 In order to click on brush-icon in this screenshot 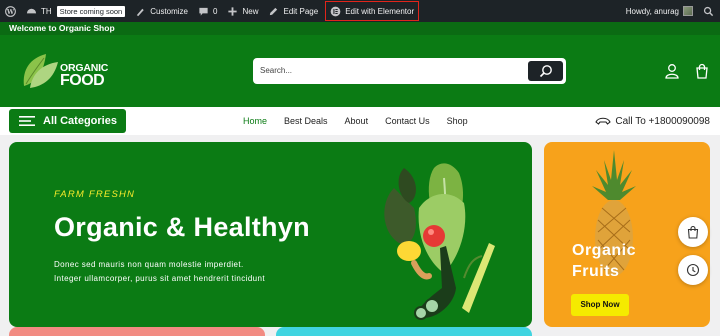, I will do `click(140, 12)`.